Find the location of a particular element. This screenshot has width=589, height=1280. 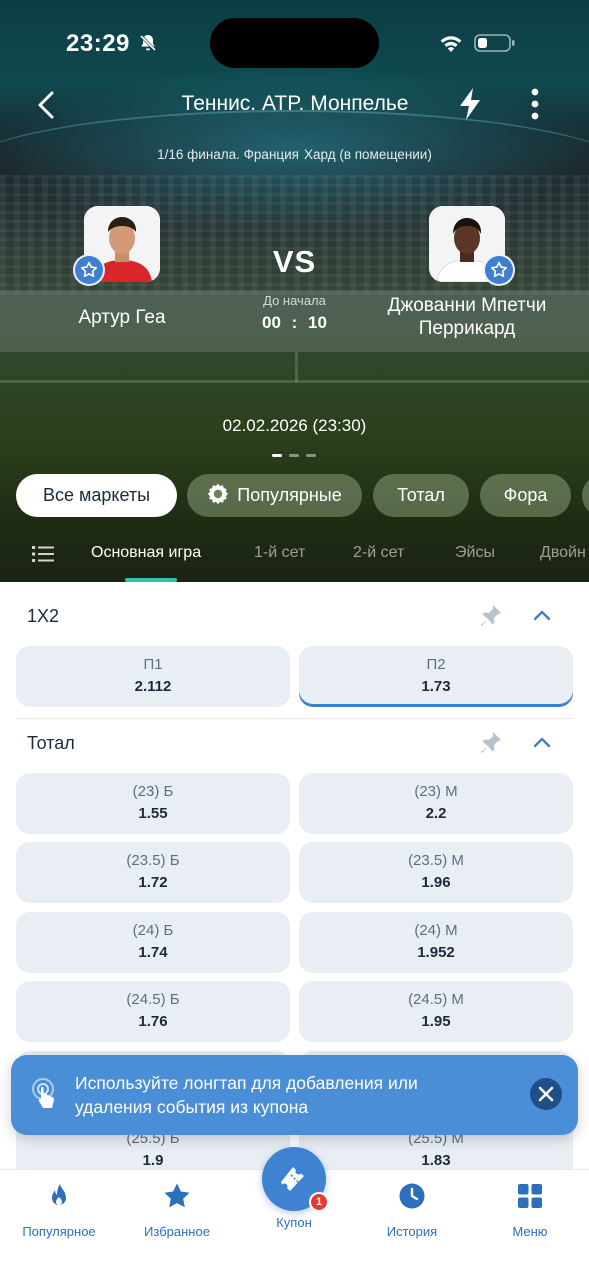

odd-button-p2: П2 1.73 is located at coordinates (436, 676).